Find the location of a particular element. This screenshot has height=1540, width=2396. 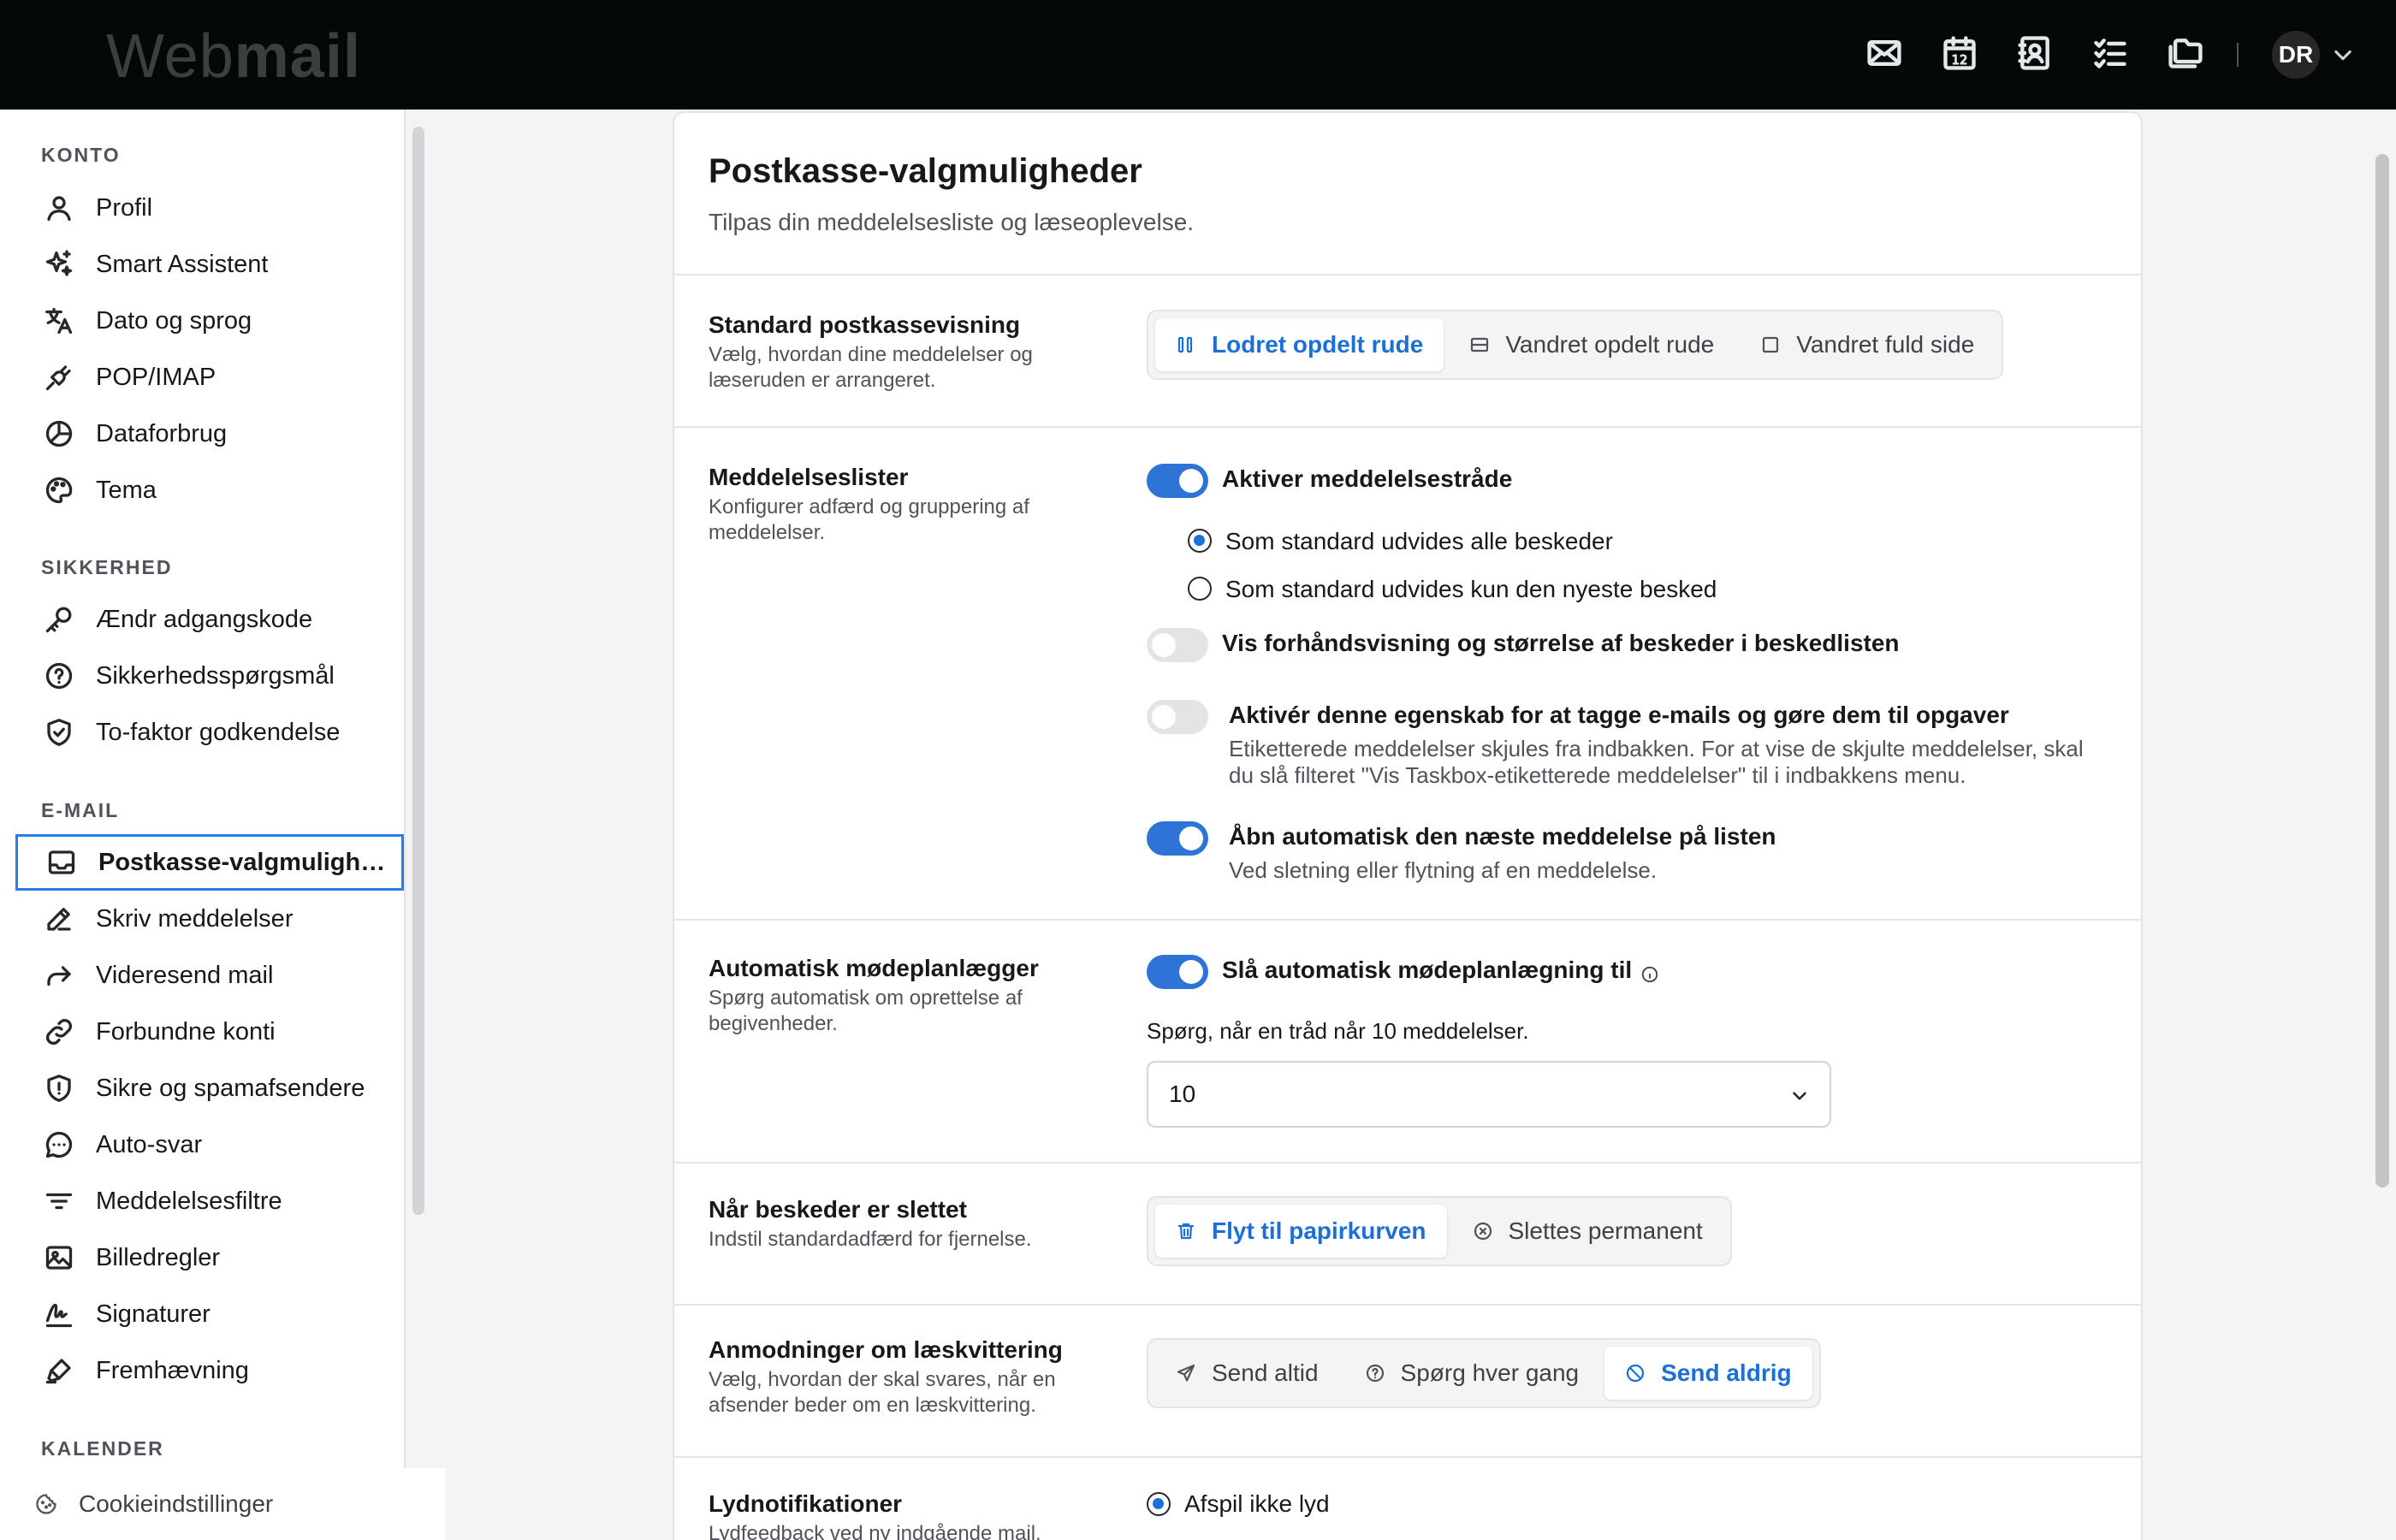

image-icon is located at coordinates (59, 1257).